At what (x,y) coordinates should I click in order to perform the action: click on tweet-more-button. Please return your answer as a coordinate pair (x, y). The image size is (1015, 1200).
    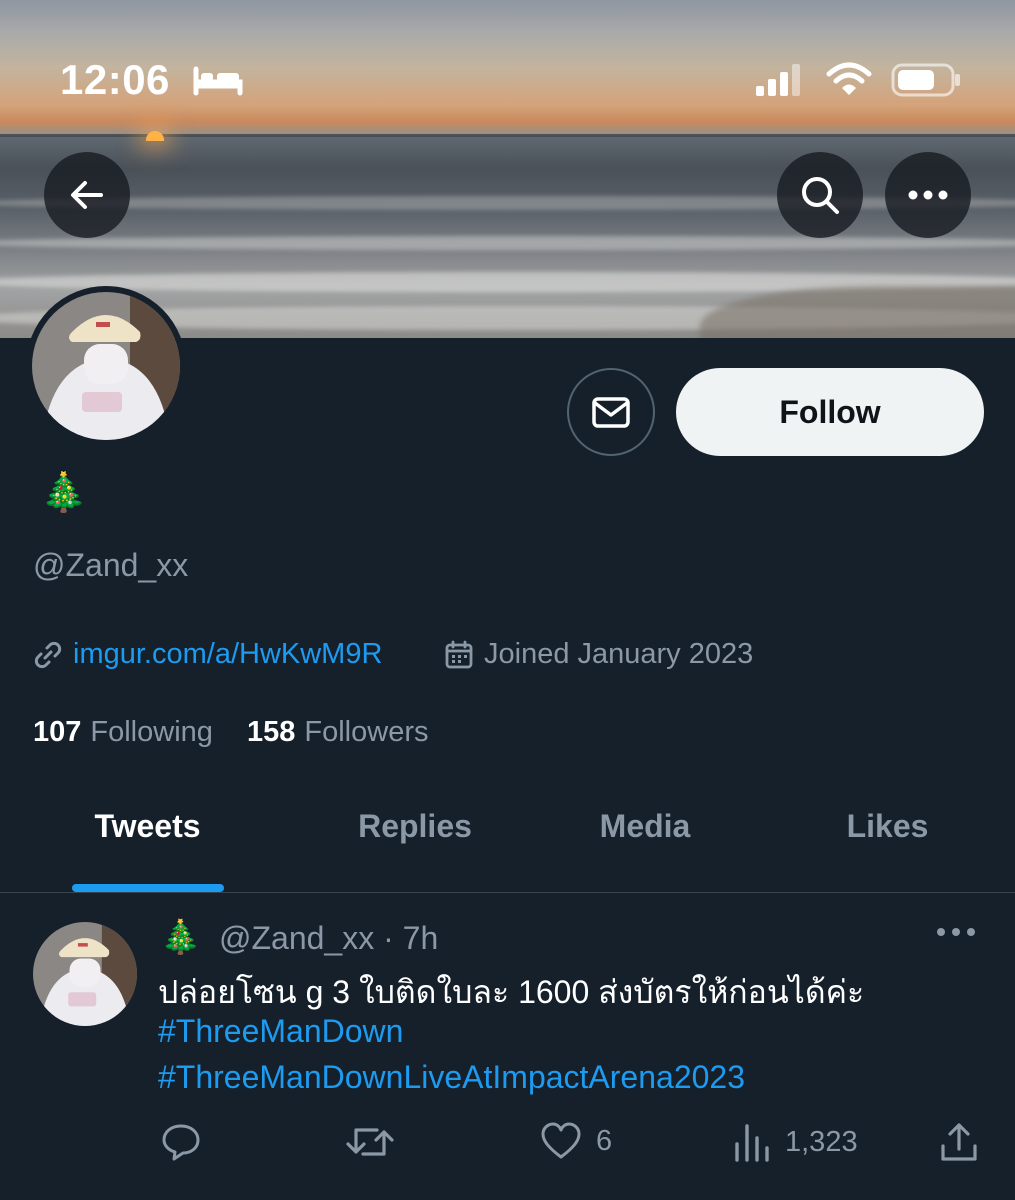
    Looking at the image, I should click on (956, 934).